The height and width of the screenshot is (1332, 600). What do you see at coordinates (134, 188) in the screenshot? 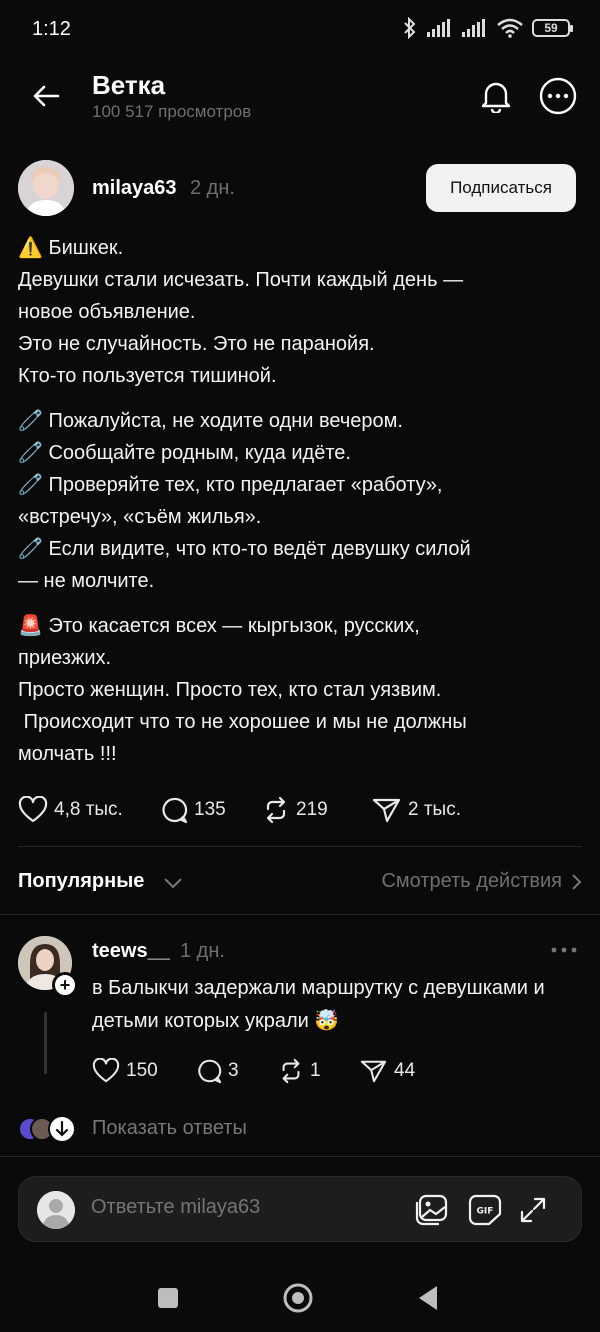
I see `post-username: milaya63` at bounding box center [134, 188].